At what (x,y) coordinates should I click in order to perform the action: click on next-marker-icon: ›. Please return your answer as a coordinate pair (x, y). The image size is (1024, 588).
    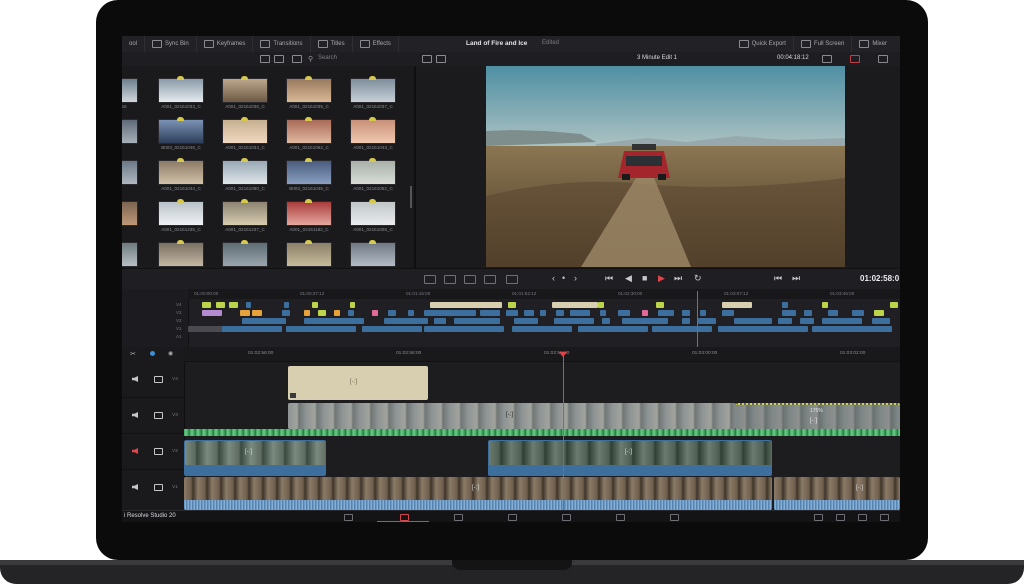
    Looking at the image, I should click on (575, 278).